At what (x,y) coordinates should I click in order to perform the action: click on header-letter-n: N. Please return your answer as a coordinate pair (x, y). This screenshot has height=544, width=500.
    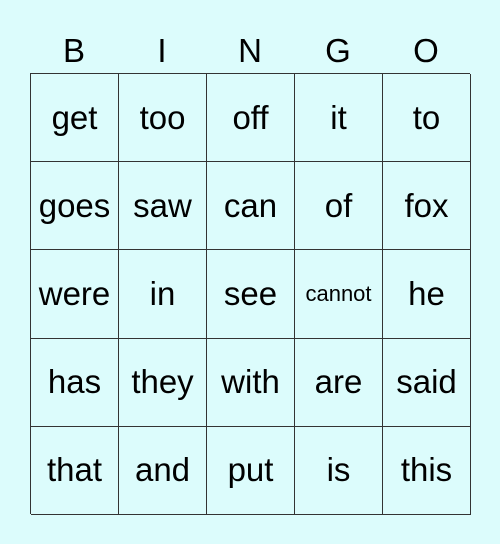
    Looking at the image, I should click on (250, 50).